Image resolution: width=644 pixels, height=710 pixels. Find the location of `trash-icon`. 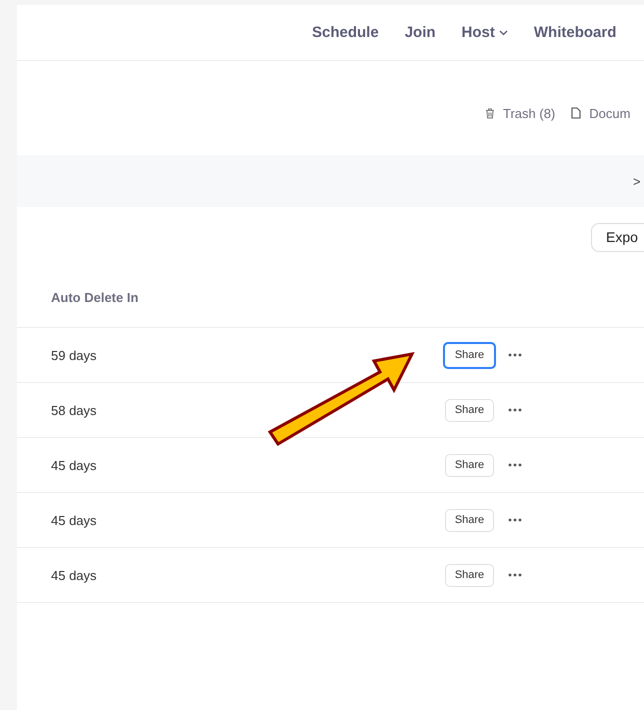

trash-icon is located at coordinates (490, 113).